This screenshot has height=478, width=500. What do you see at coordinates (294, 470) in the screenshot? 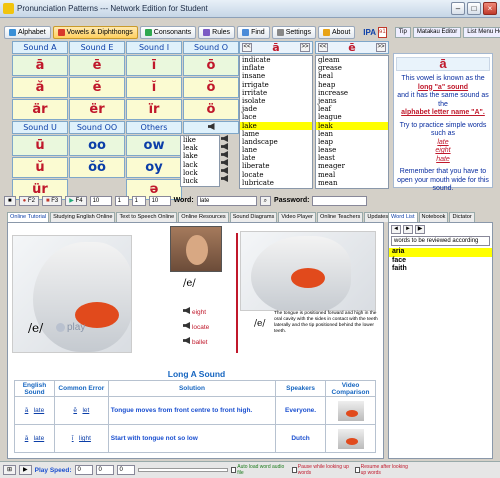
I see `pause-checkbox` at bounding box center [294, 470].